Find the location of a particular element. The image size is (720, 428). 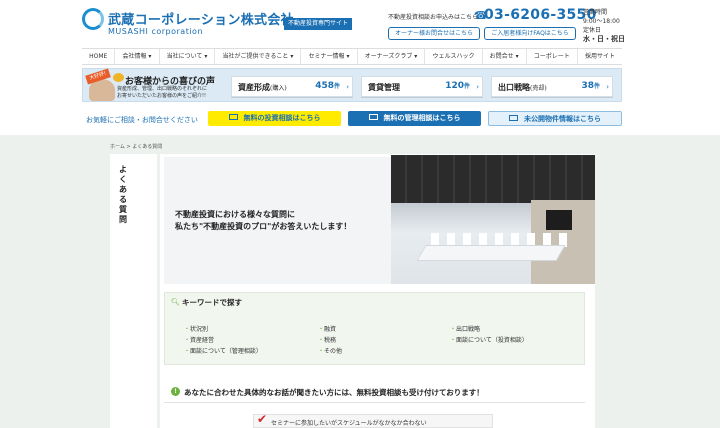

voice-rental-management: 賃貸管理 120件 › is located at coordinates (422, 86).